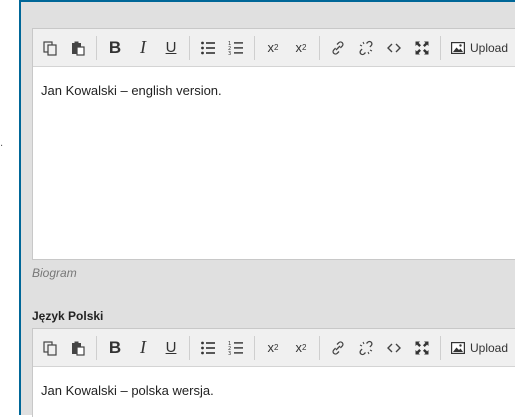 The width and height of the screenshot is (515, 417). What do you see at coordinates (68, 316) in the screenshot?
I see `section-label-polish: Język Polski` at bounding box center [68, 316].